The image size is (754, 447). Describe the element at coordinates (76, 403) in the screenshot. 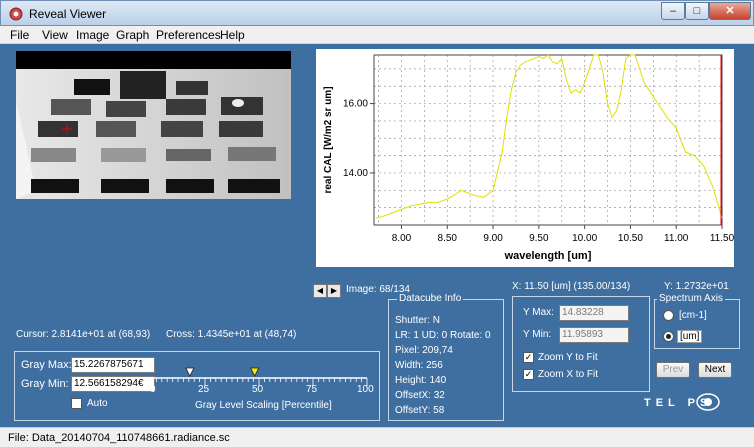

I see `auto-checkbox` at that location.